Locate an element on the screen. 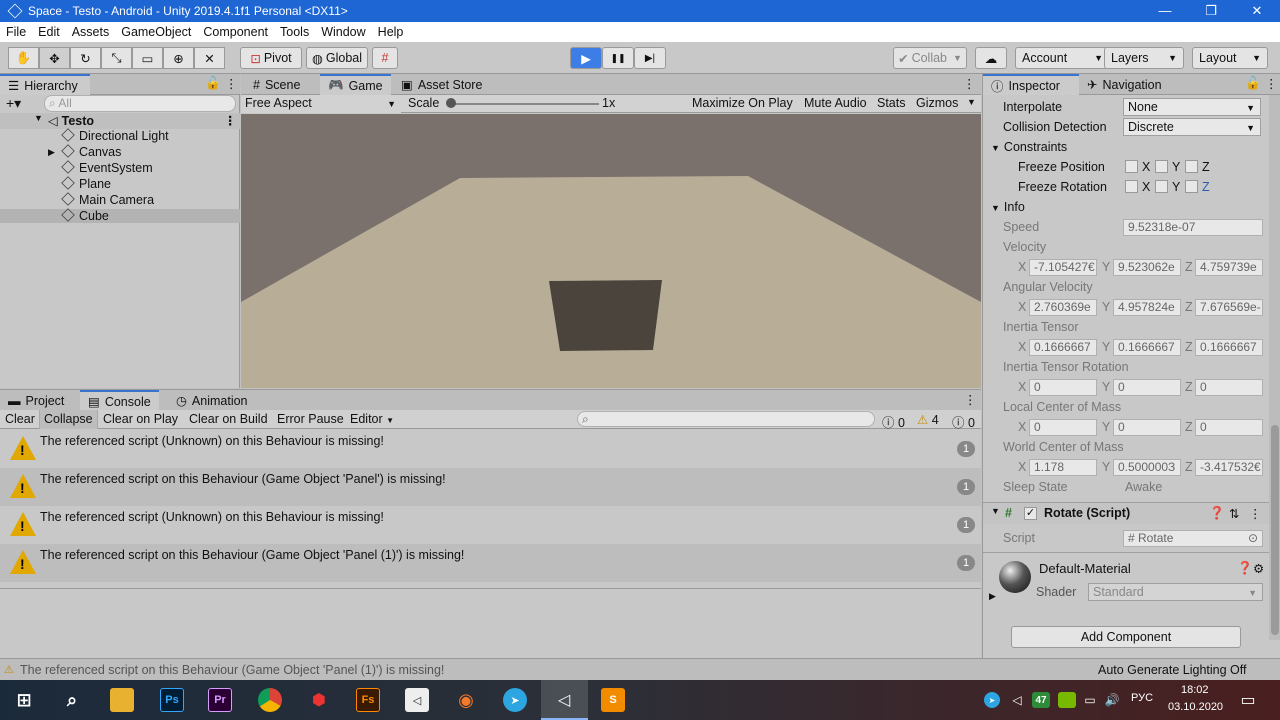 This screenshot has width=1280, height=720. volume-icon: 🔊 is located at coordinates (1112, 700).